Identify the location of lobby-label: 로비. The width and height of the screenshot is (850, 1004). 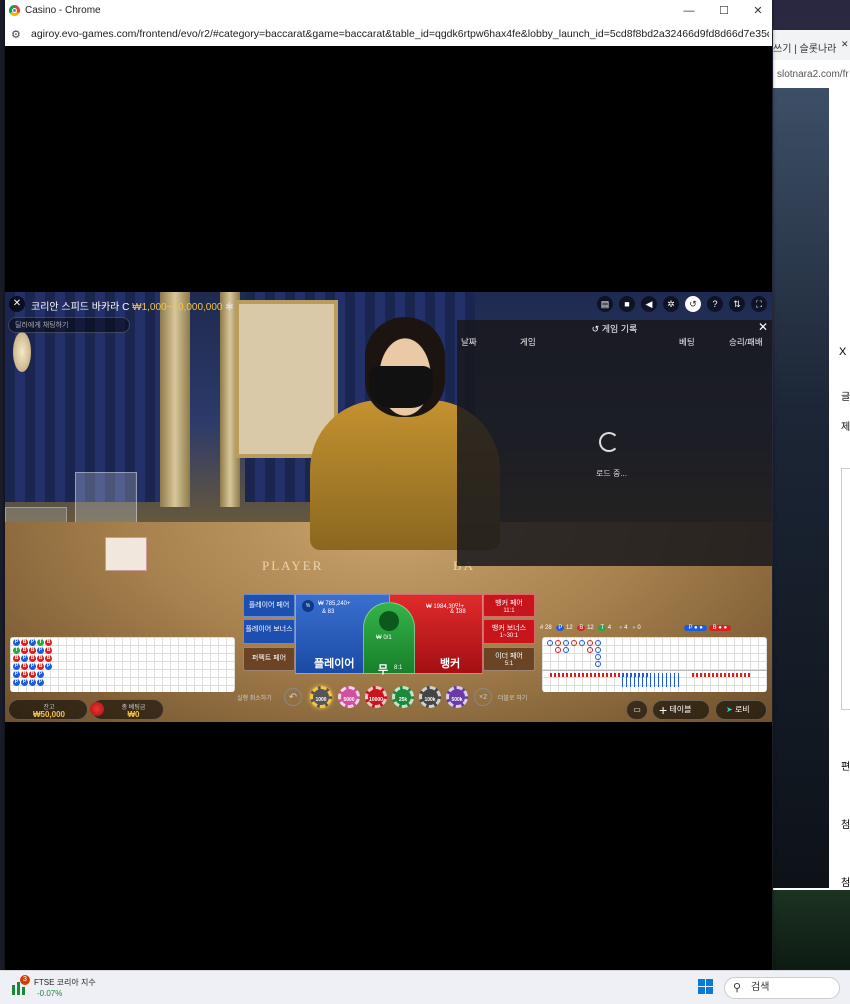
(742, 709).